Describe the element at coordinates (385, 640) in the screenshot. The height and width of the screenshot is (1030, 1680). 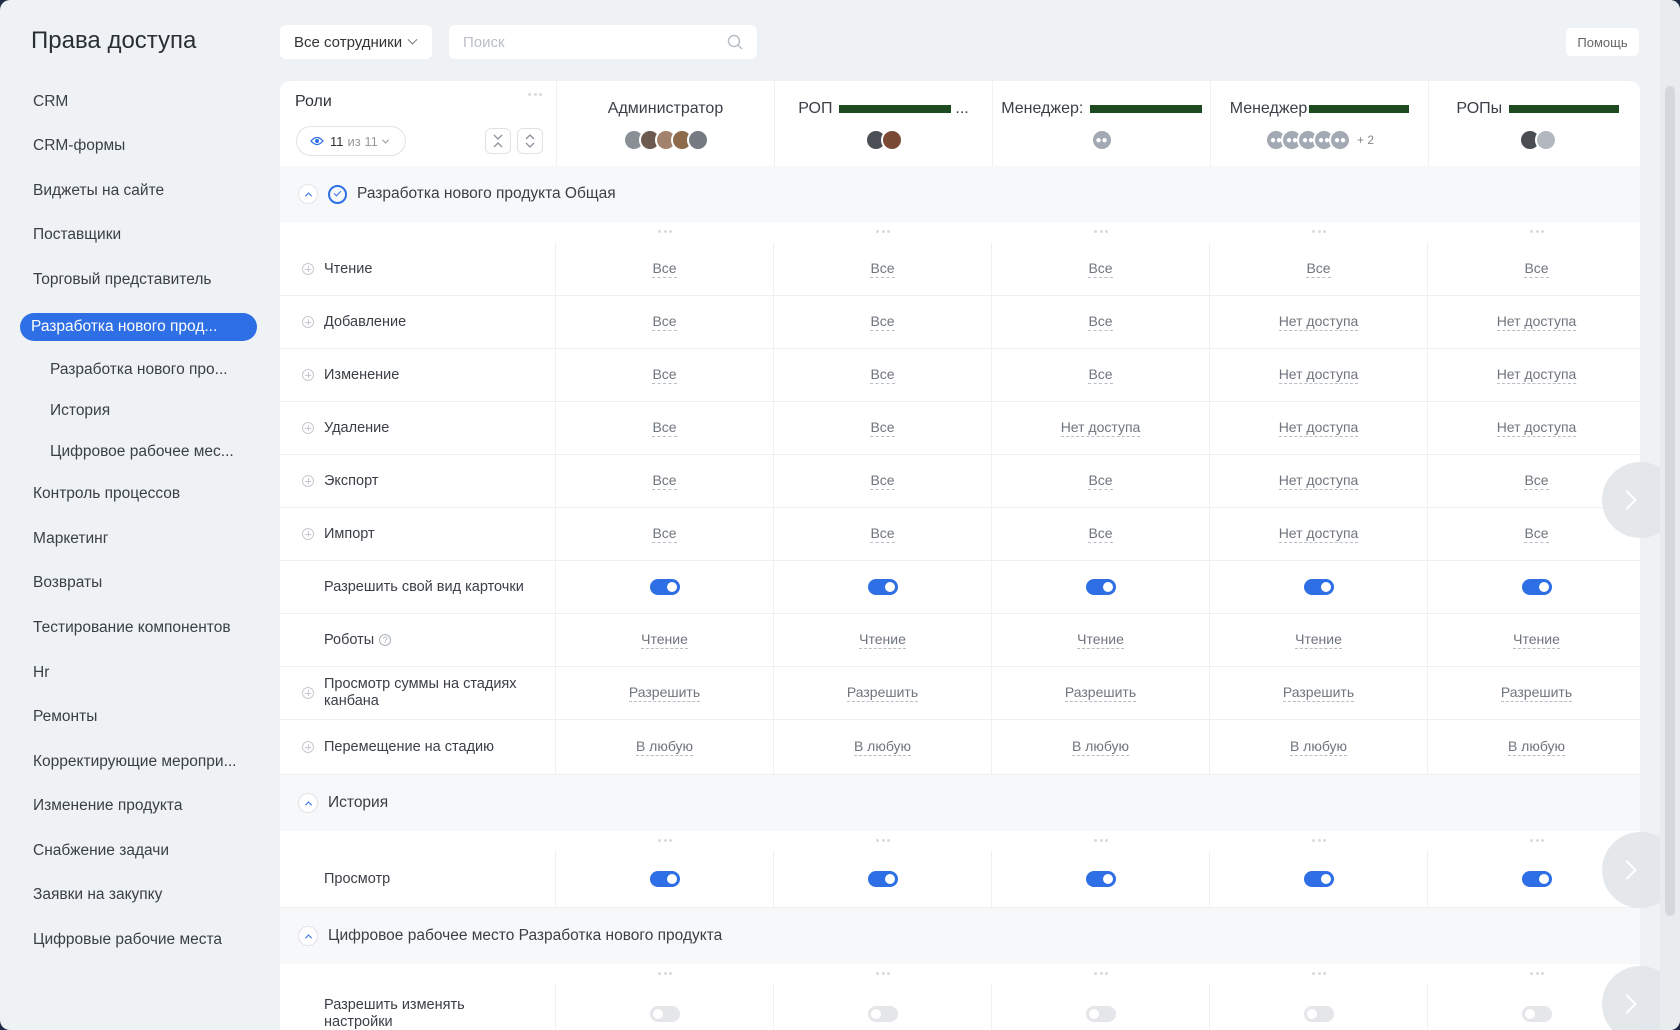
I see `help-icon: ?` at that location.